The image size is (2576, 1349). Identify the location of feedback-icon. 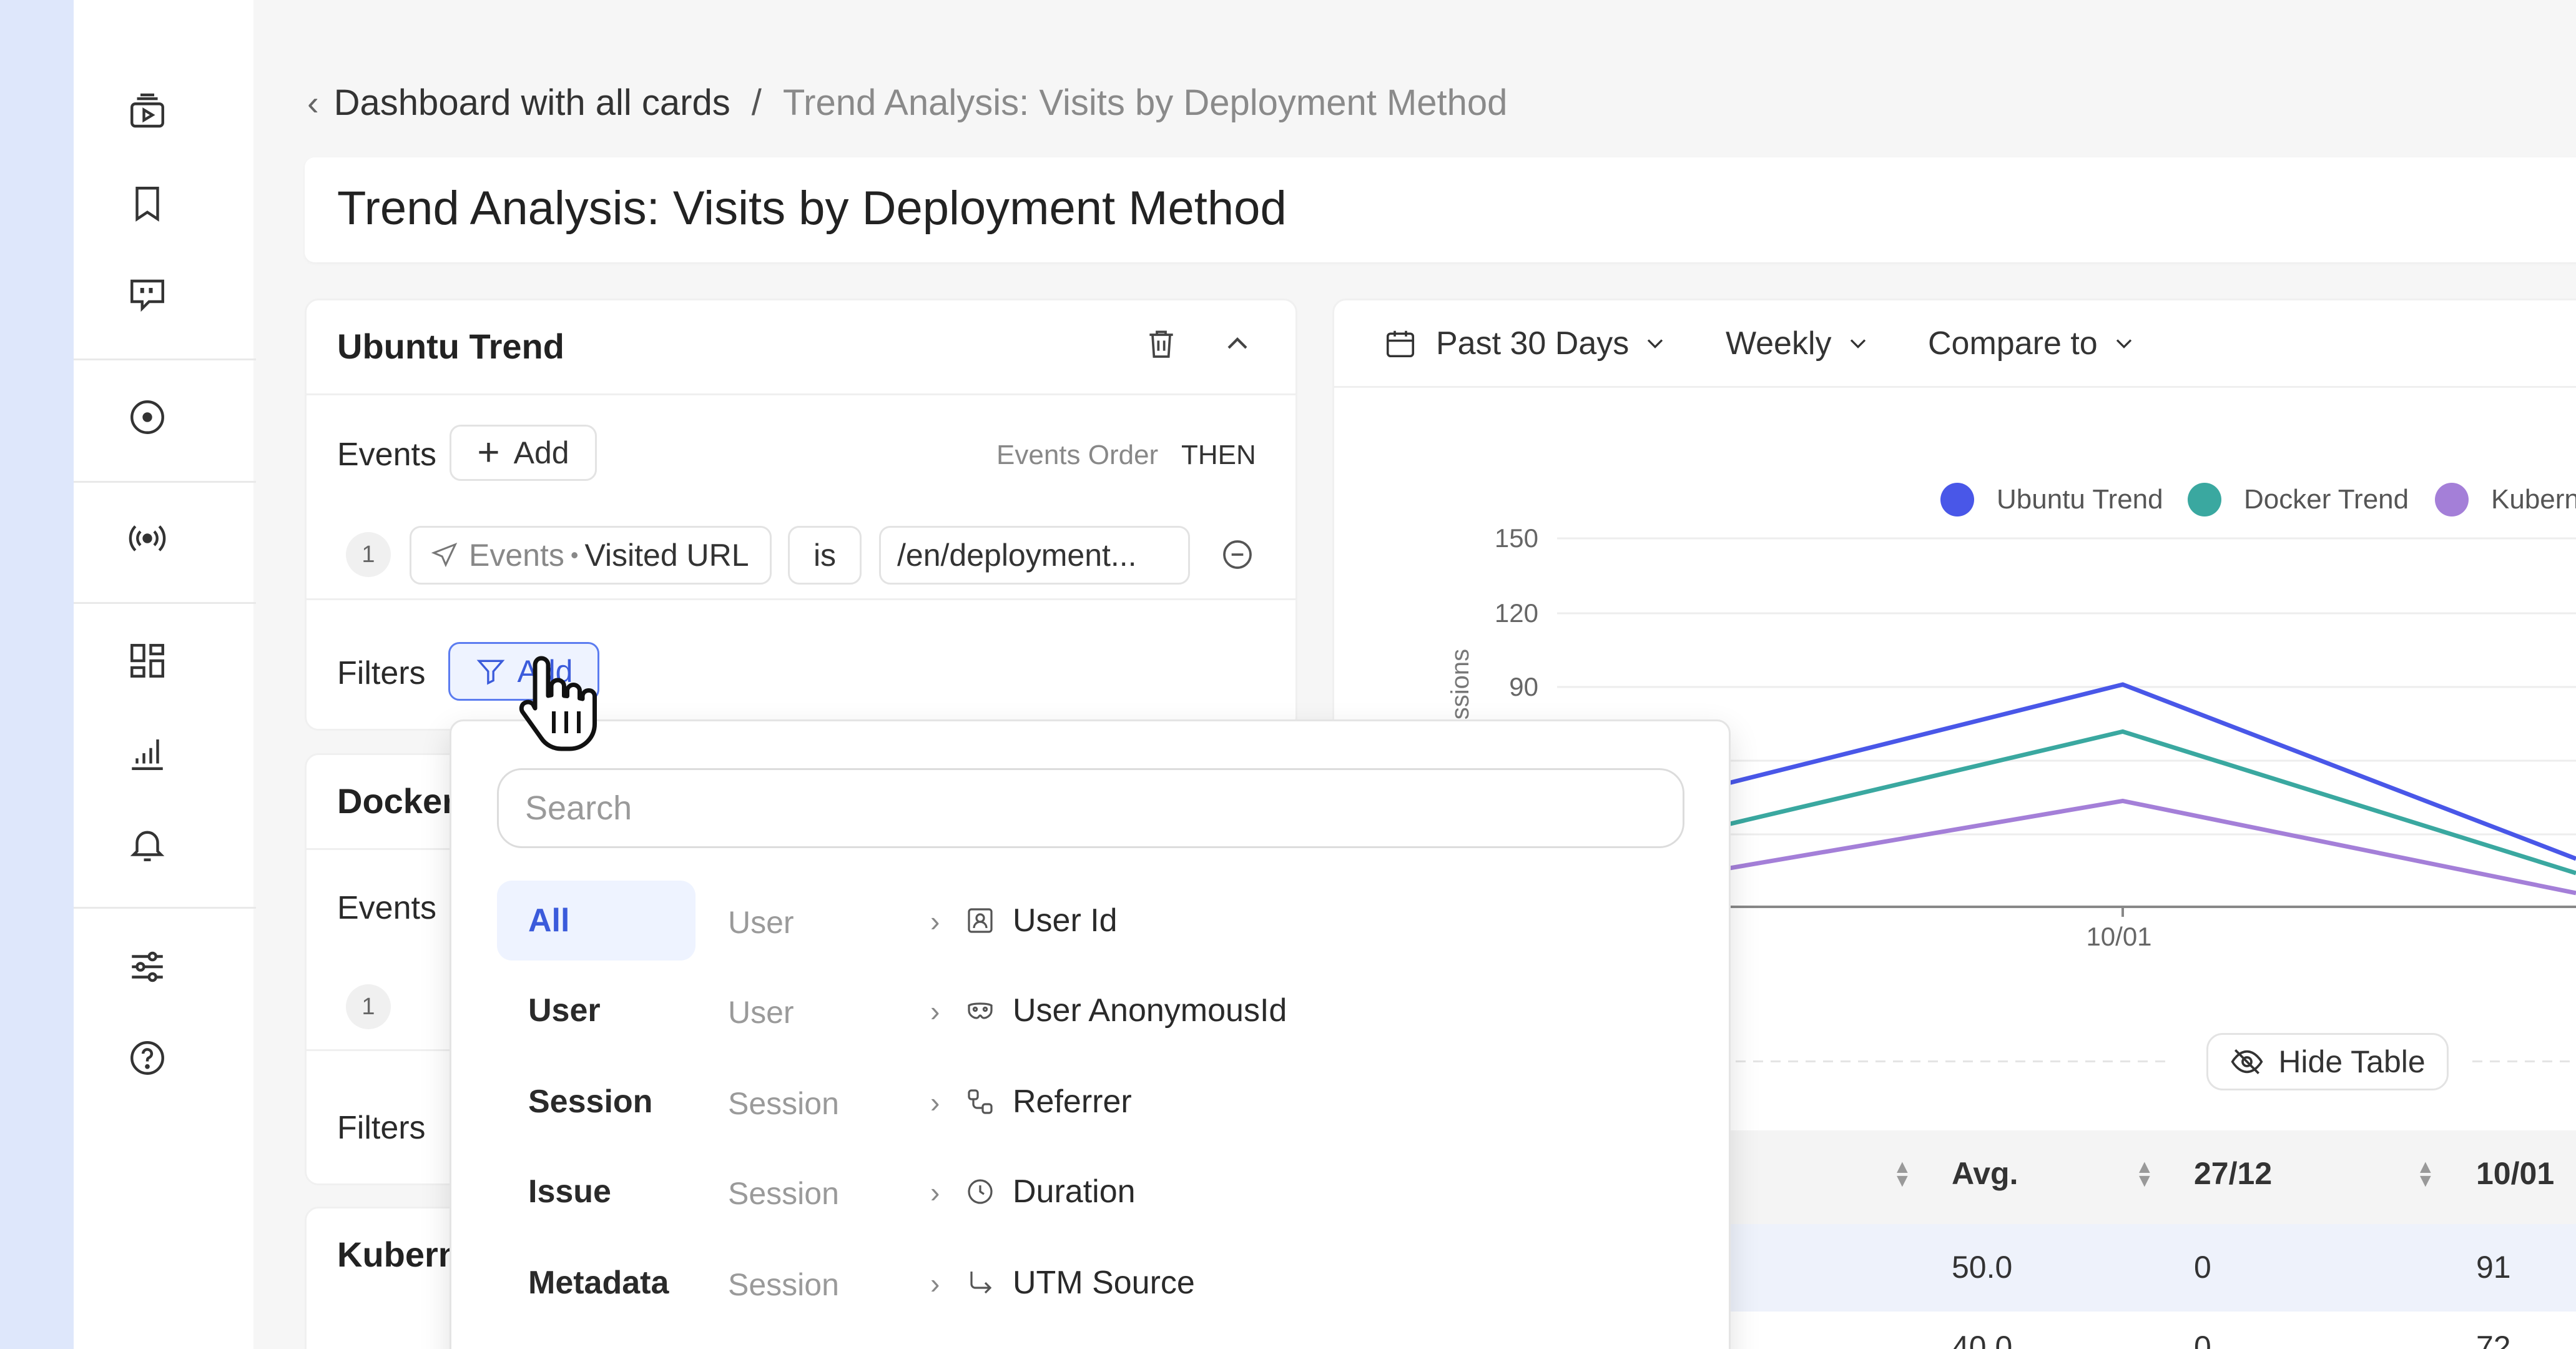
(147, 295).